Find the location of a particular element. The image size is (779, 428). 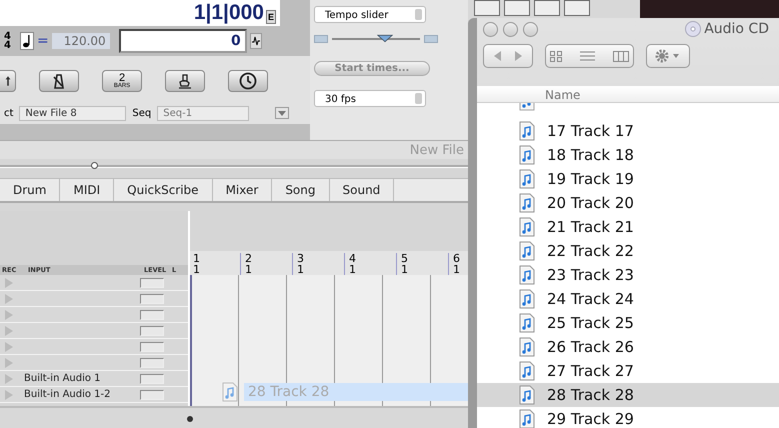

file-row: 19 Track 19 is located at coordinates (628, 179).